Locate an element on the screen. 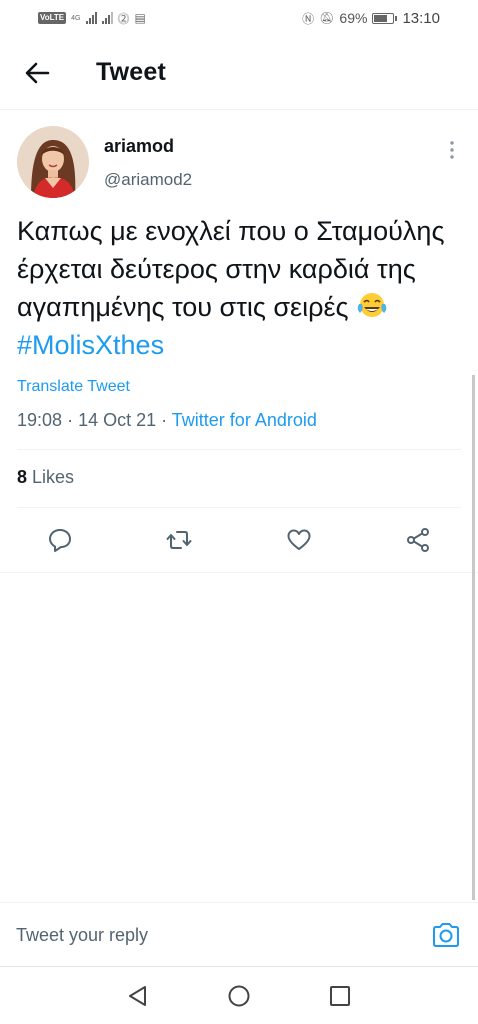 The width and height of the screenshot is (478, 1024). clock: 13:10 is located at coordinates (421, 18).